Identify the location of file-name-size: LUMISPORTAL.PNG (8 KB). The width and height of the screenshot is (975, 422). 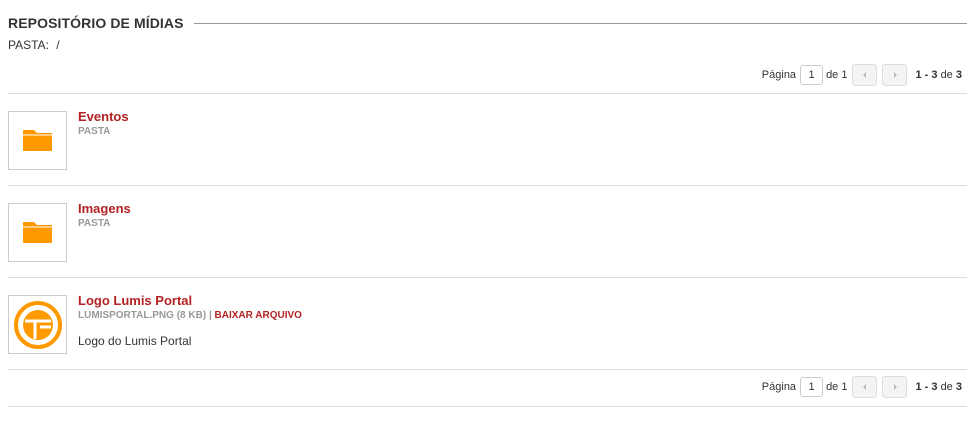
(142, 315).